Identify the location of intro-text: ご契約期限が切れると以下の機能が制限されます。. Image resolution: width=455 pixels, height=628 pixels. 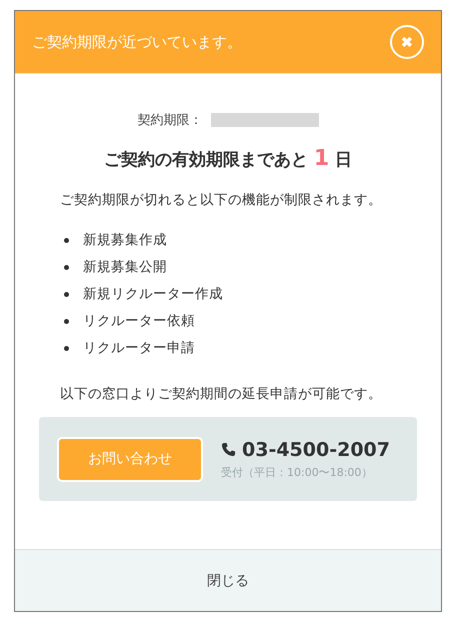
(221, 200).